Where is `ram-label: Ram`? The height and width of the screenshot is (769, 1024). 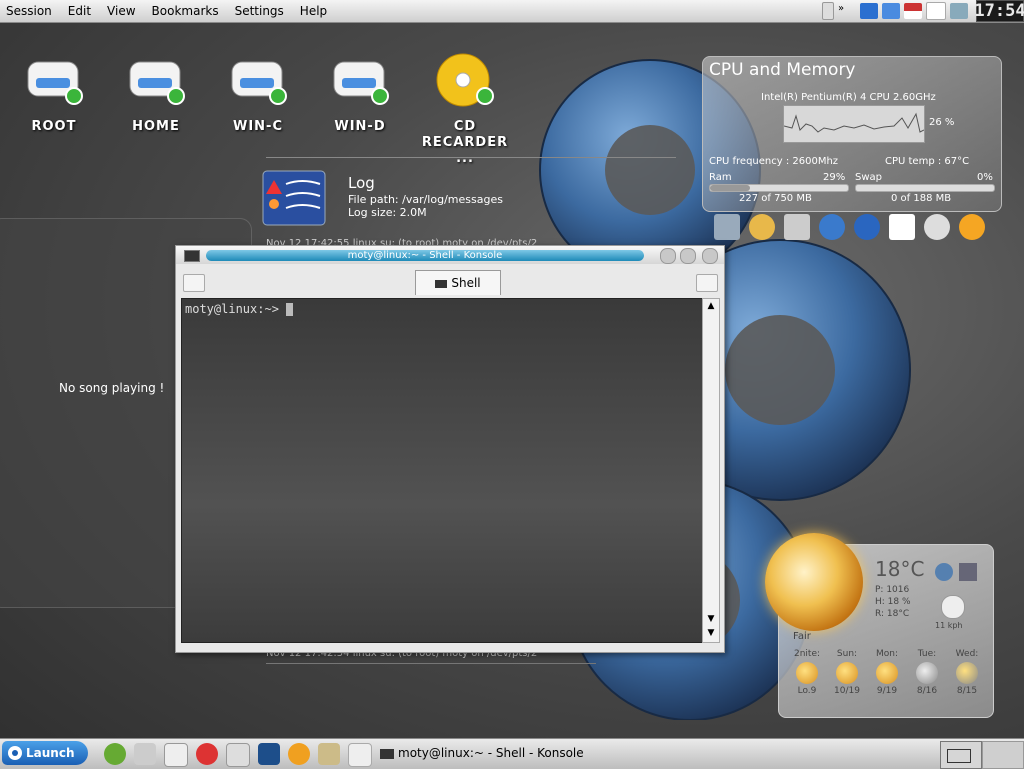 ram-label: Ram is located at coordinates (720, 177).